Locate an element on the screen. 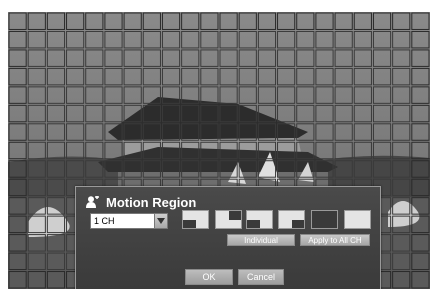 The height and width of the screenshot is (297, 439). channel-select: 1 CH is located at coordinates (129, 221).